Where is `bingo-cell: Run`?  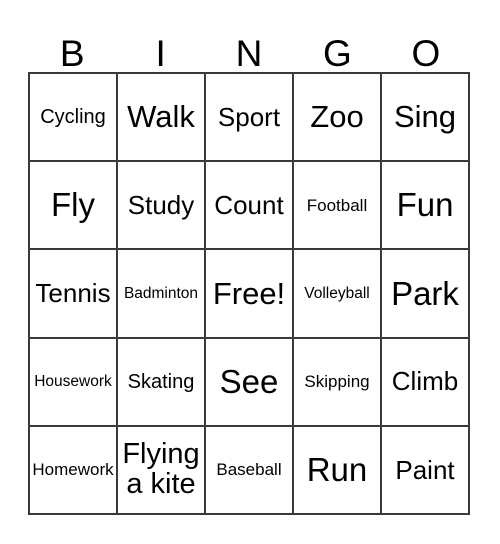
bingo-cell: Run is located at coordinates (338, 471).